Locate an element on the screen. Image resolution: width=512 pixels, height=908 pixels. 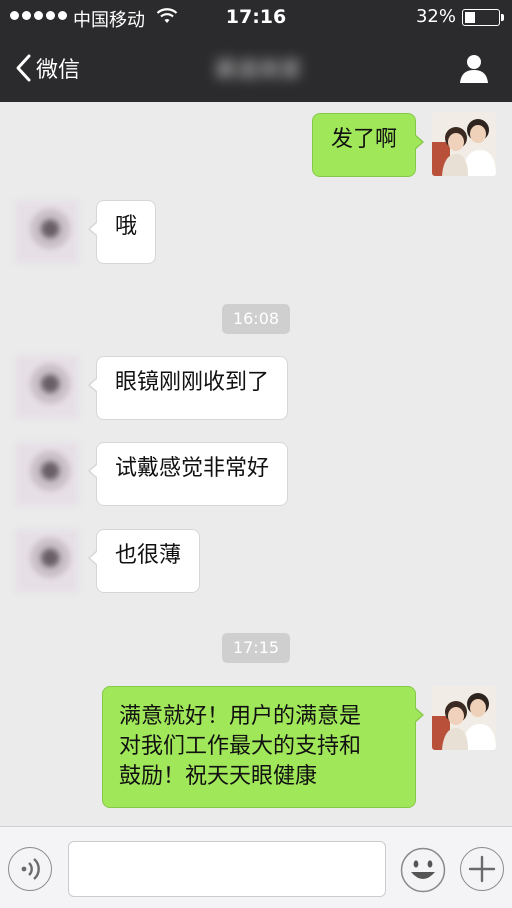
chat-title: 渠道商家 is located at coordinates (257, 70).